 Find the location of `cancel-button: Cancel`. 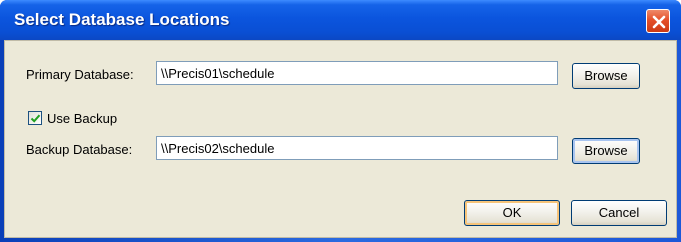

cancel-button: Cancel is located at coordinates (619, 213).